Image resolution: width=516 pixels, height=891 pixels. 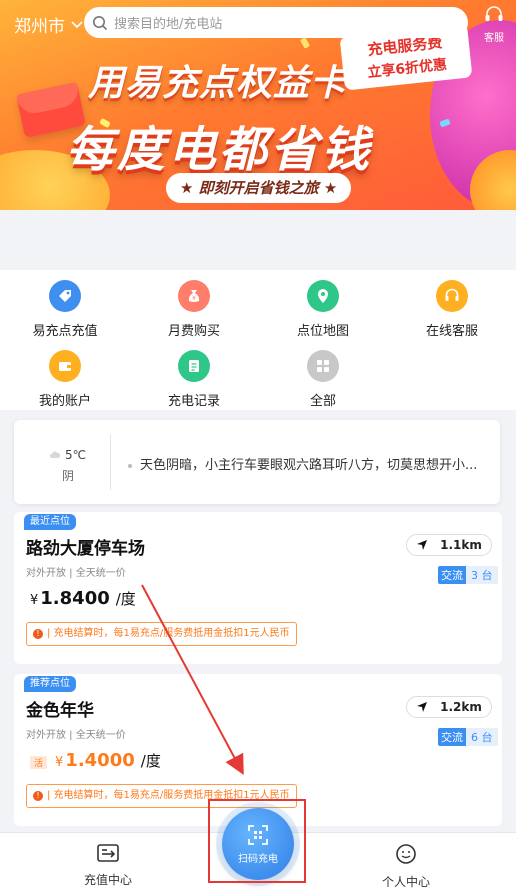 What do you see at coordinates (100, 760) in the screenshot?
I see `price-value: 1.4000` at bounding box center [100, 760].